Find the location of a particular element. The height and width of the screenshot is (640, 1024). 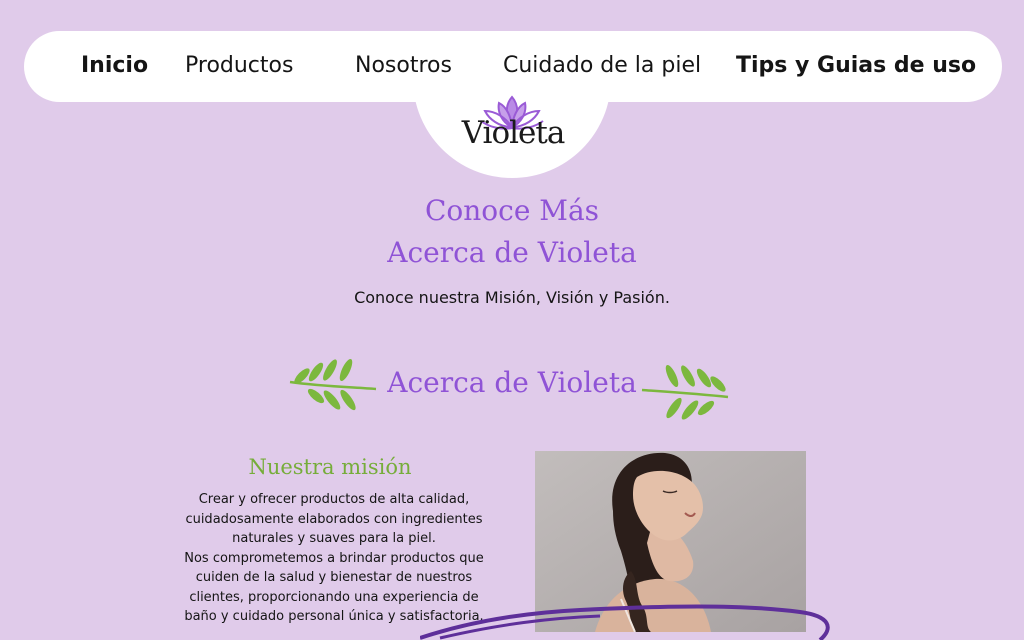

nav-item-cuidado-de-la-piel: Cuidado de la piel is located at coordinates (602, 65).